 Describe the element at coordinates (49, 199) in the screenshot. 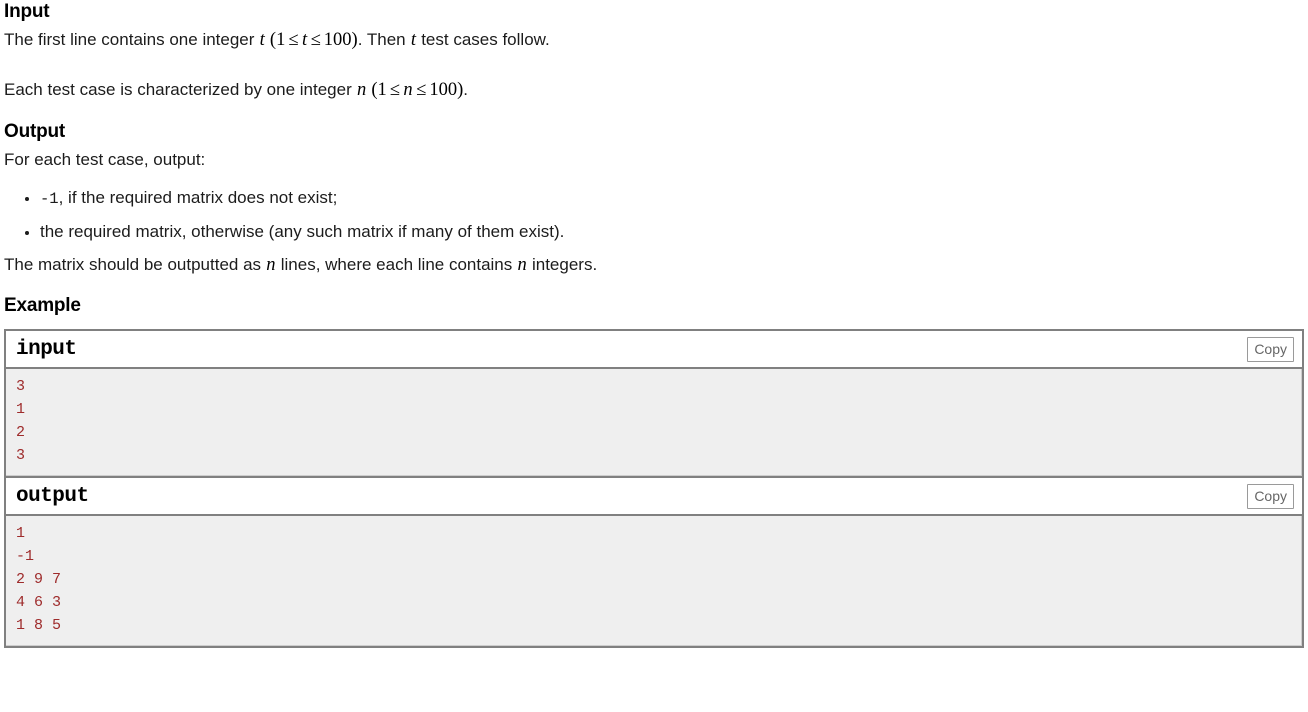

I see `minus-one-code: -1` at that location.